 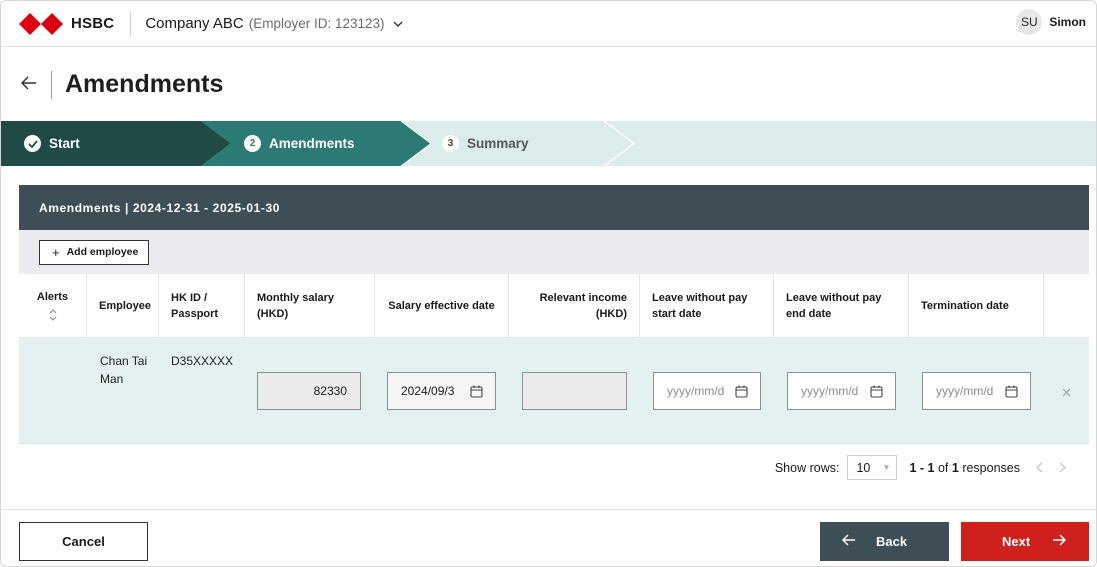 I want to click on user-name: Simon, so click(x=1067, y=22).